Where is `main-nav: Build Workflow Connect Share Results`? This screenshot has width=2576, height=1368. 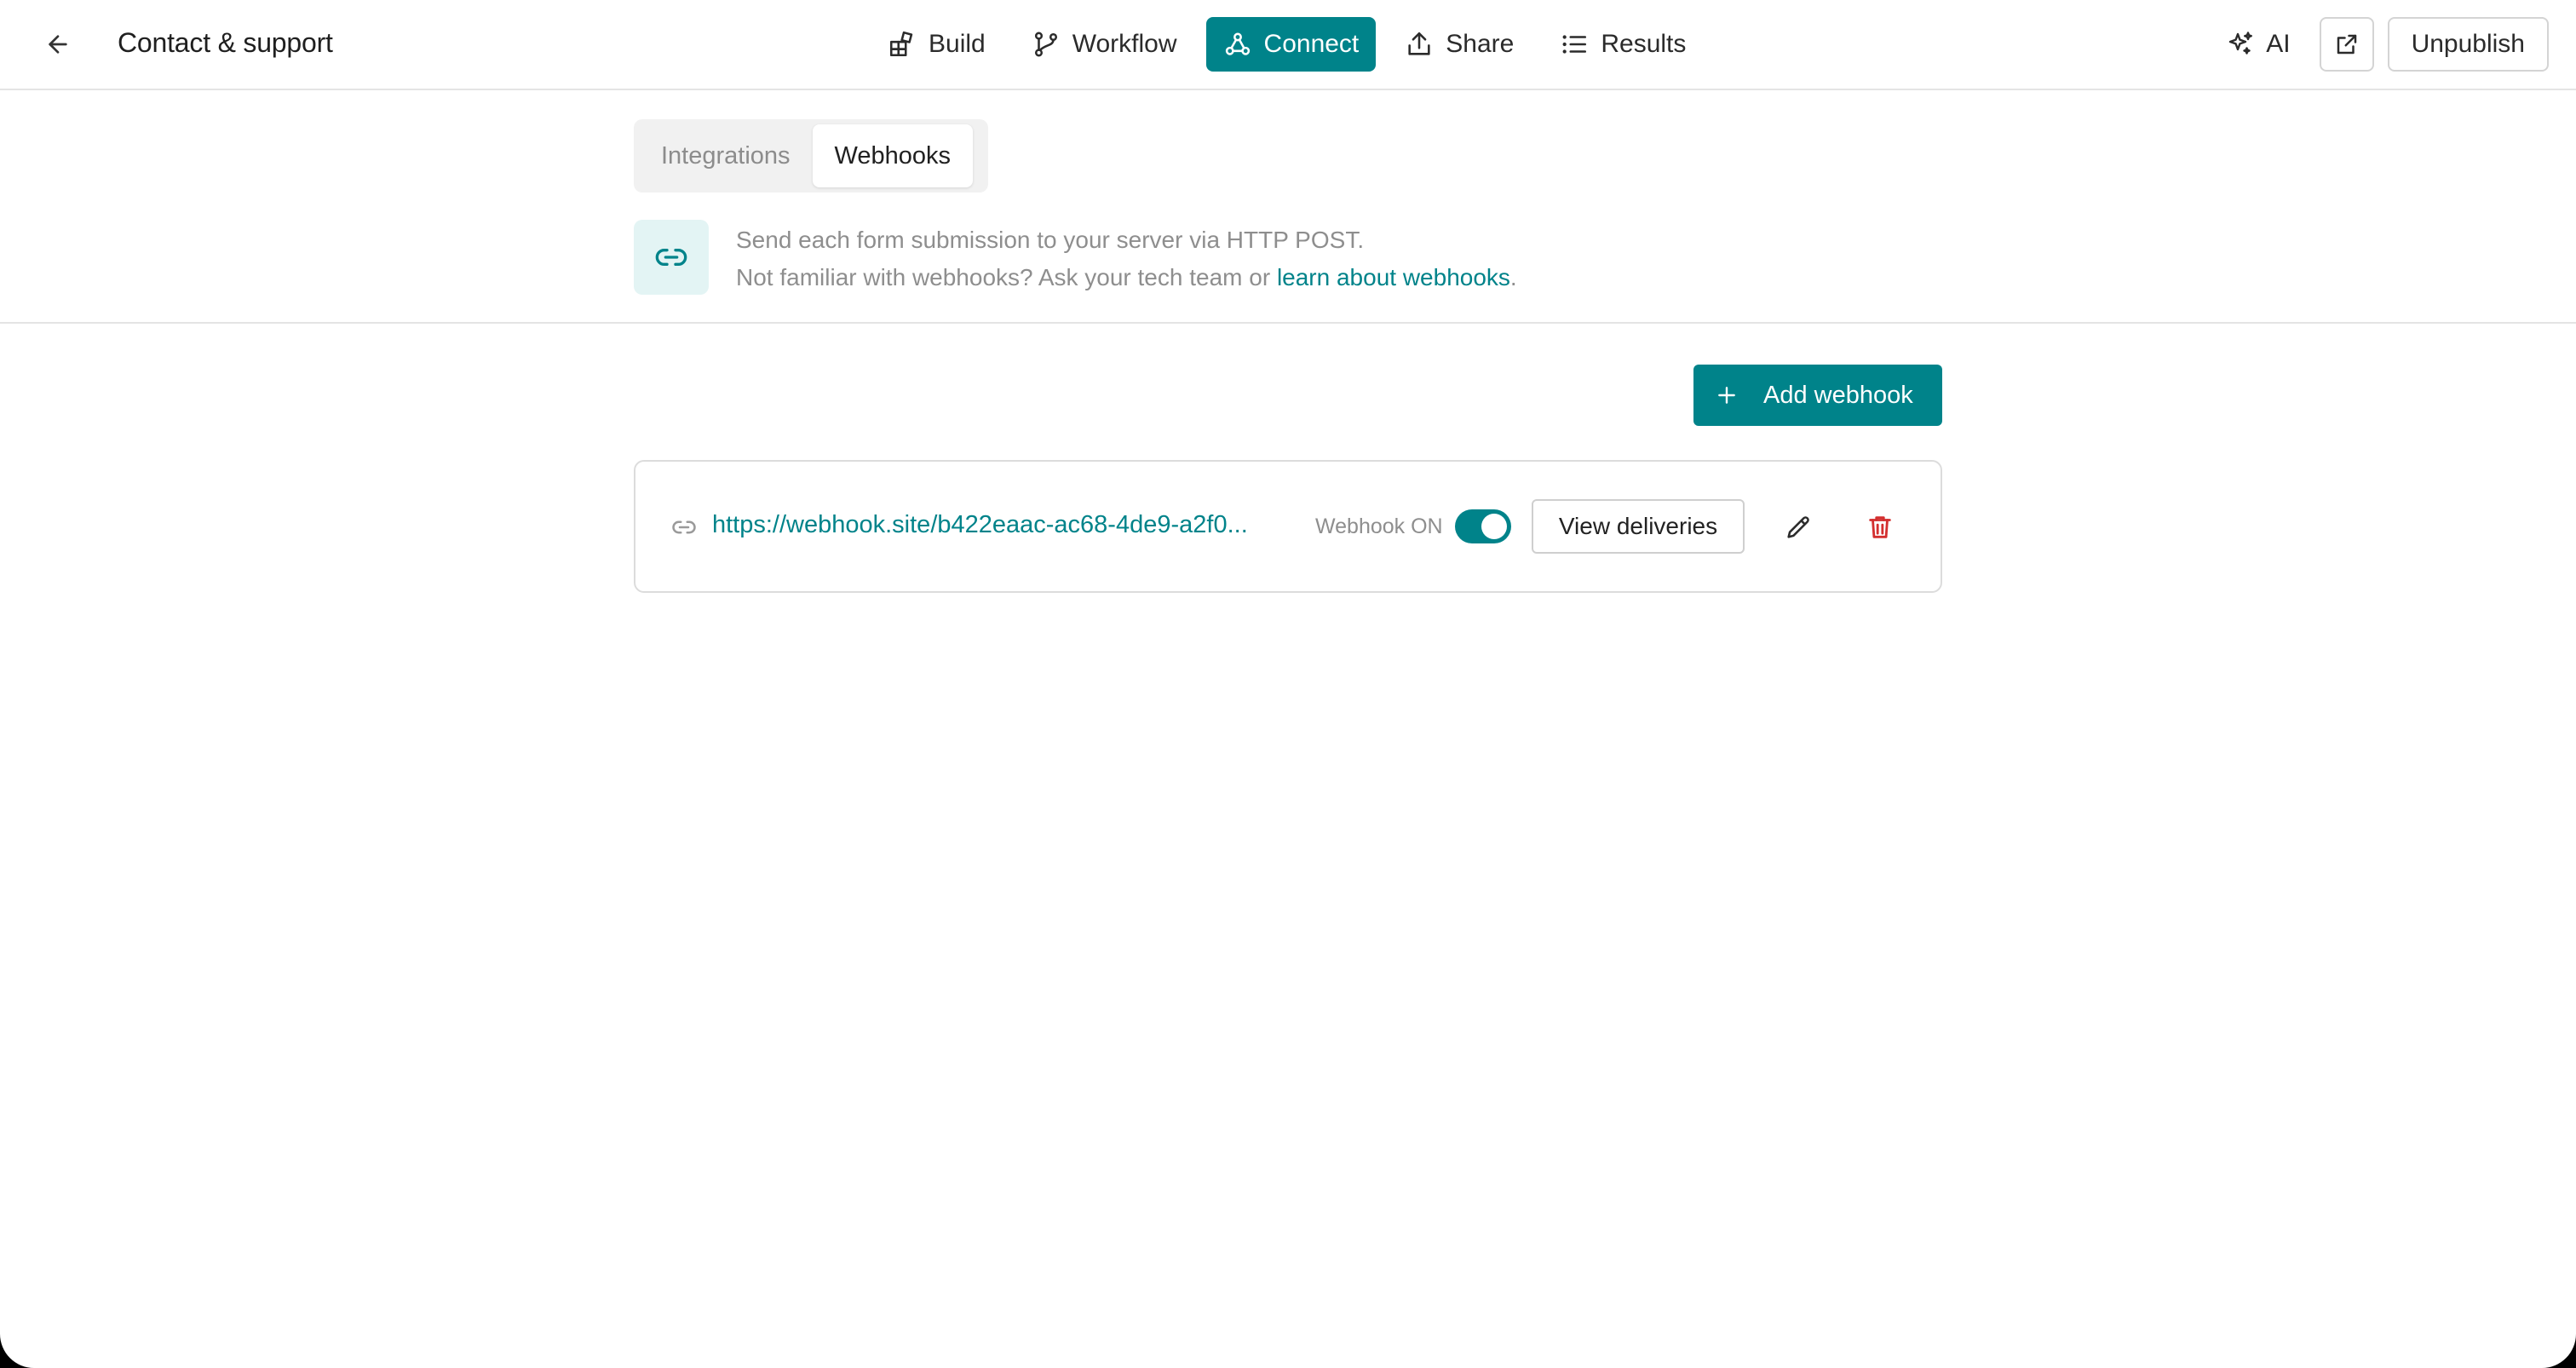
main-nav: Build Workflow Connect Share Results is located at coordinates (1287, 44).